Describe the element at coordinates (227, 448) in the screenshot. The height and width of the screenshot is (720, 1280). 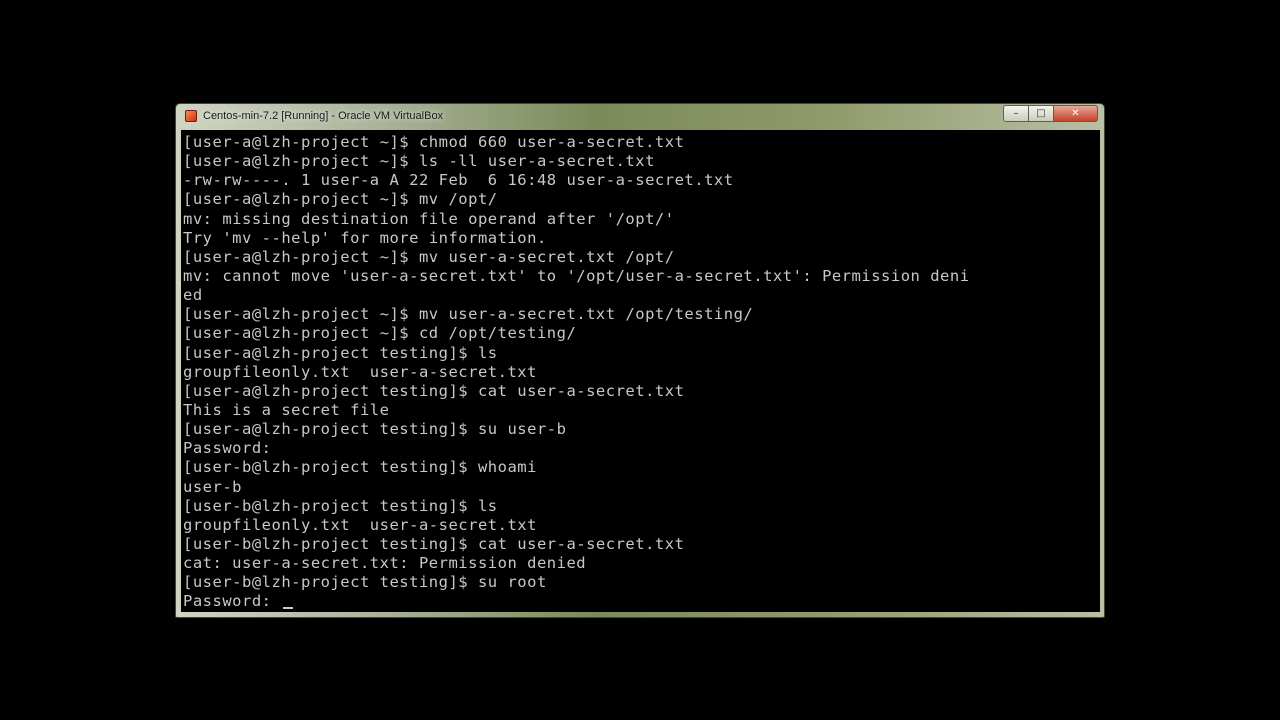
I see `terminal-line: Password:` at that location.